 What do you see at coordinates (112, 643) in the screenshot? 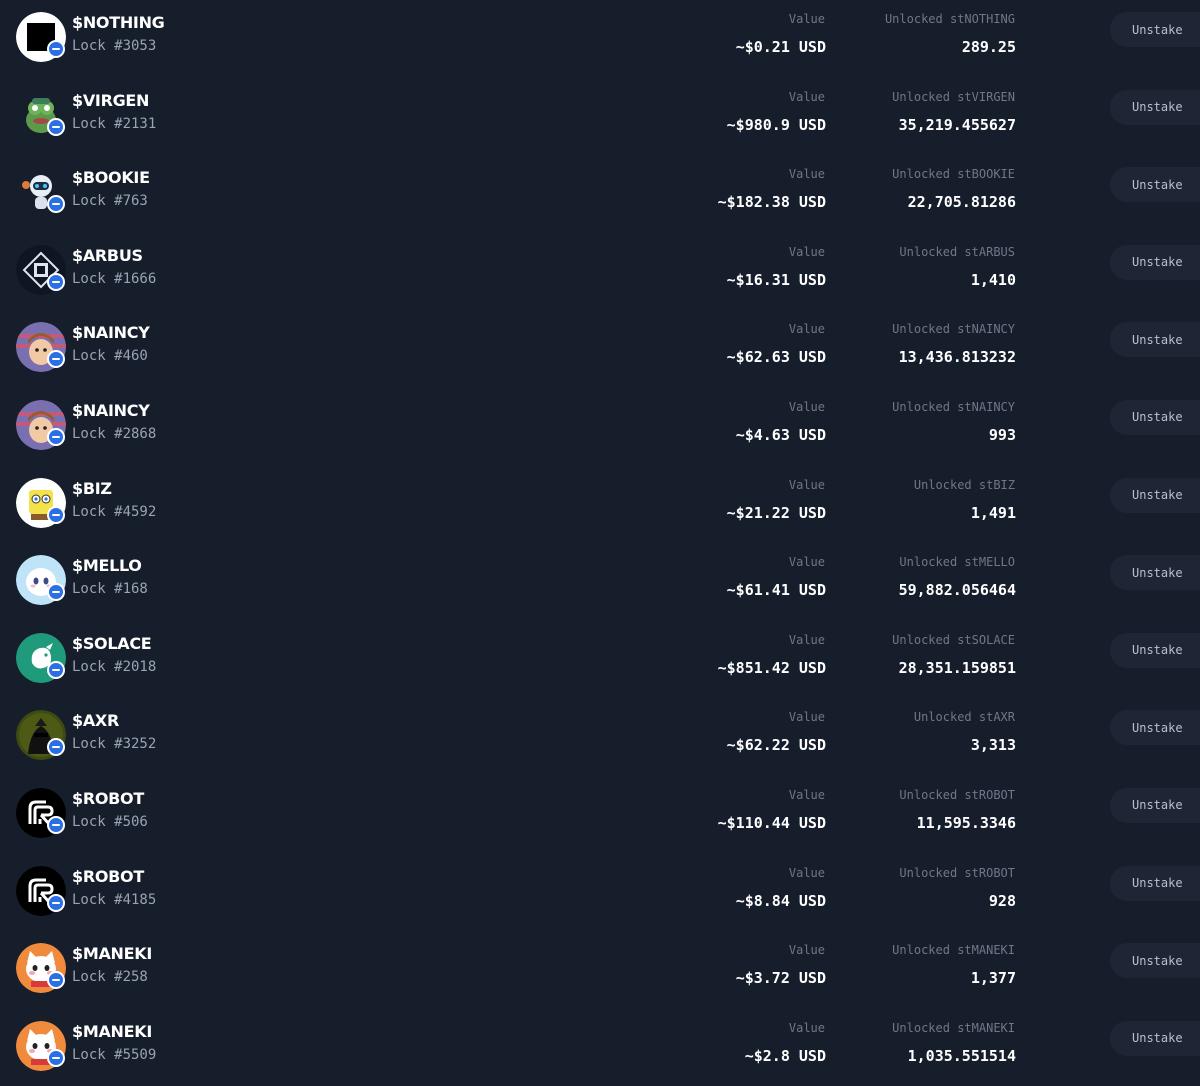
I see `token-symbol: $SOLACE` at bounding box center [112, 643].